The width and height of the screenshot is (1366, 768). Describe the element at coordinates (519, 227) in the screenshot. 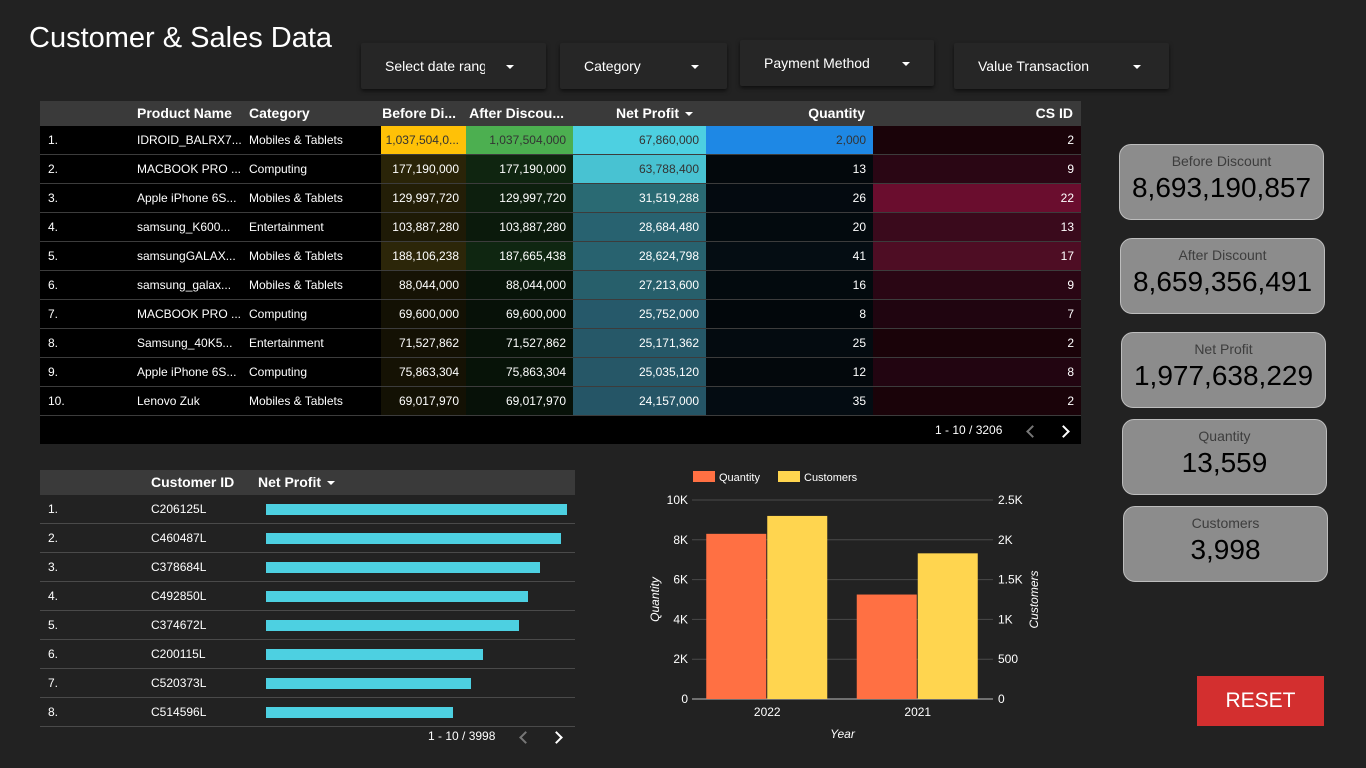

I see `after-discount-cell: 103,887,280` at that location.